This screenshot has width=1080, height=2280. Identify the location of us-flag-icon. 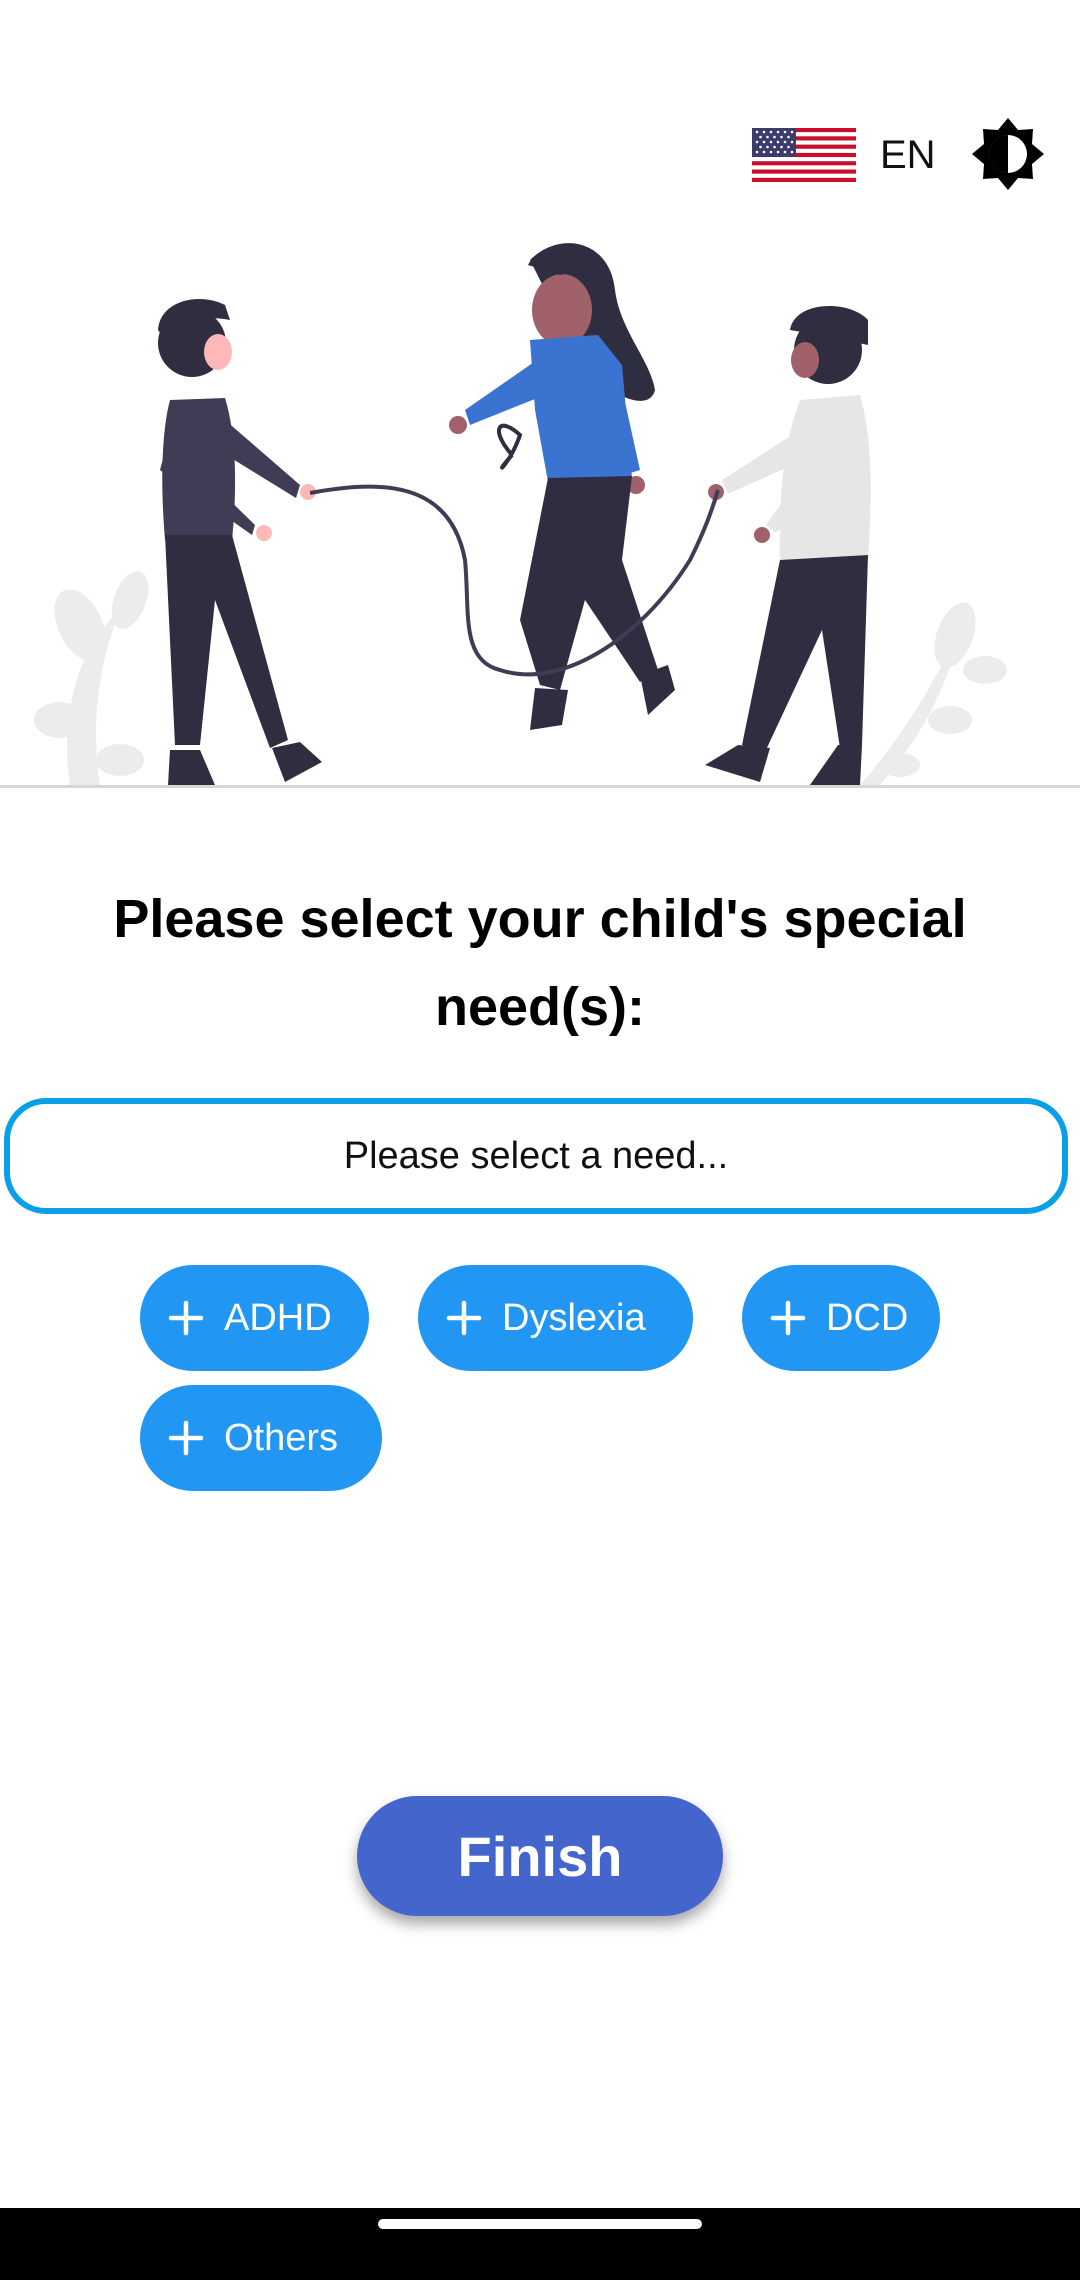
(804, 155).